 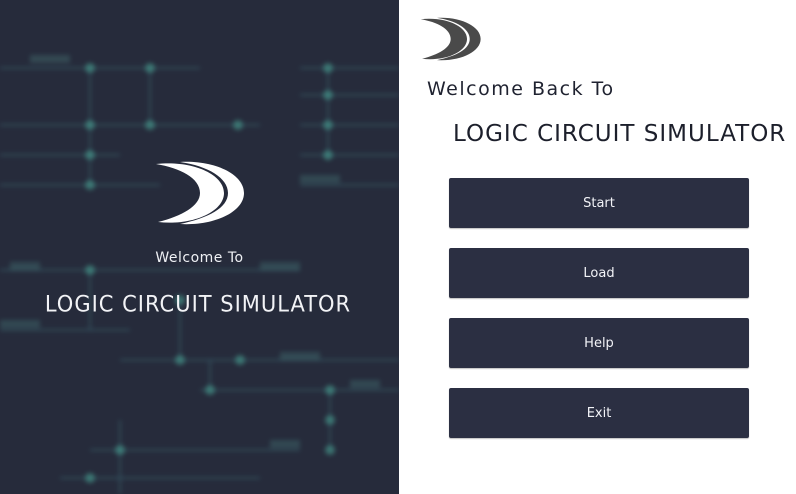 I want to click on exit-button: Exit, so click(x=599, y=413).